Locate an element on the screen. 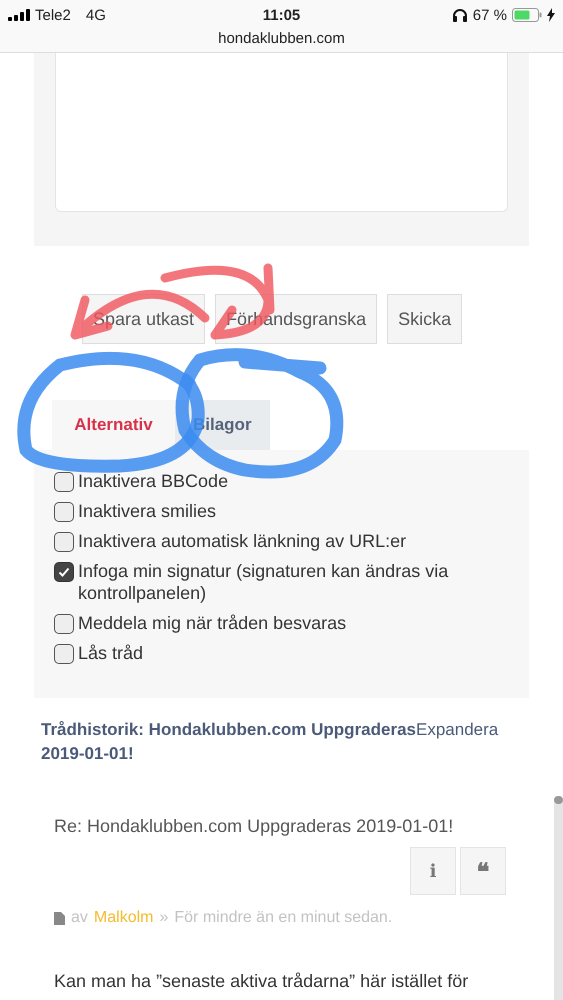 This screenshot has width=563, height=1000. option-label: Lås tråd is located at coordinates (111, 653).